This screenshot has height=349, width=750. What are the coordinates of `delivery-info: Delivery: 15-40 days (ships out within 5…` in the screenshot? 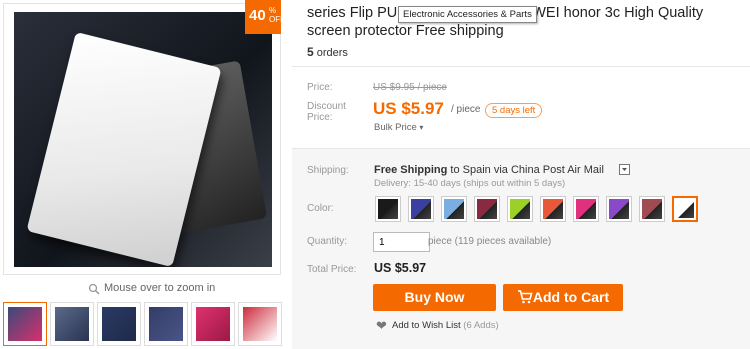 It's located at (470, 183).